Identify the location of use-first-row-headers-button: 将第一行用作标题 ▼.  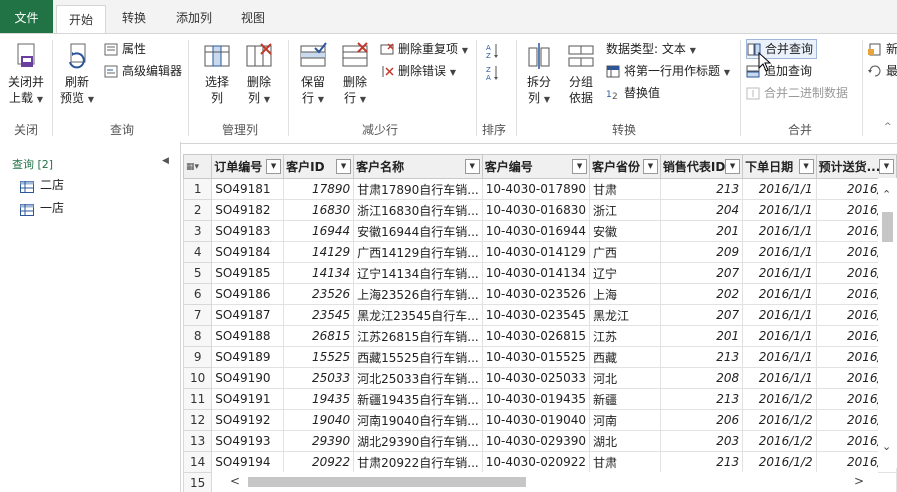
(668, 71).